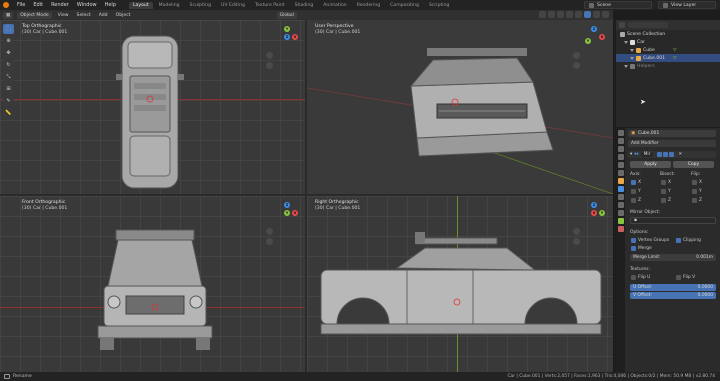 The height and width of the screenshot is (381, 720). What do you see at coordinates (578, 14) in the screenshot?
I see `wireframe-shading-icon` at bounding box center [578, 14].